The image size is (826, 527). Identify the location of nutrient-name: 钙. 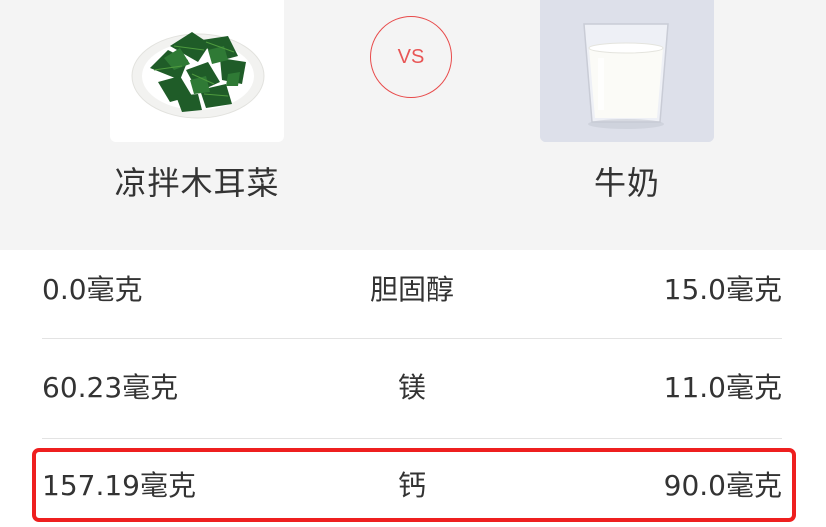
(411, 485).